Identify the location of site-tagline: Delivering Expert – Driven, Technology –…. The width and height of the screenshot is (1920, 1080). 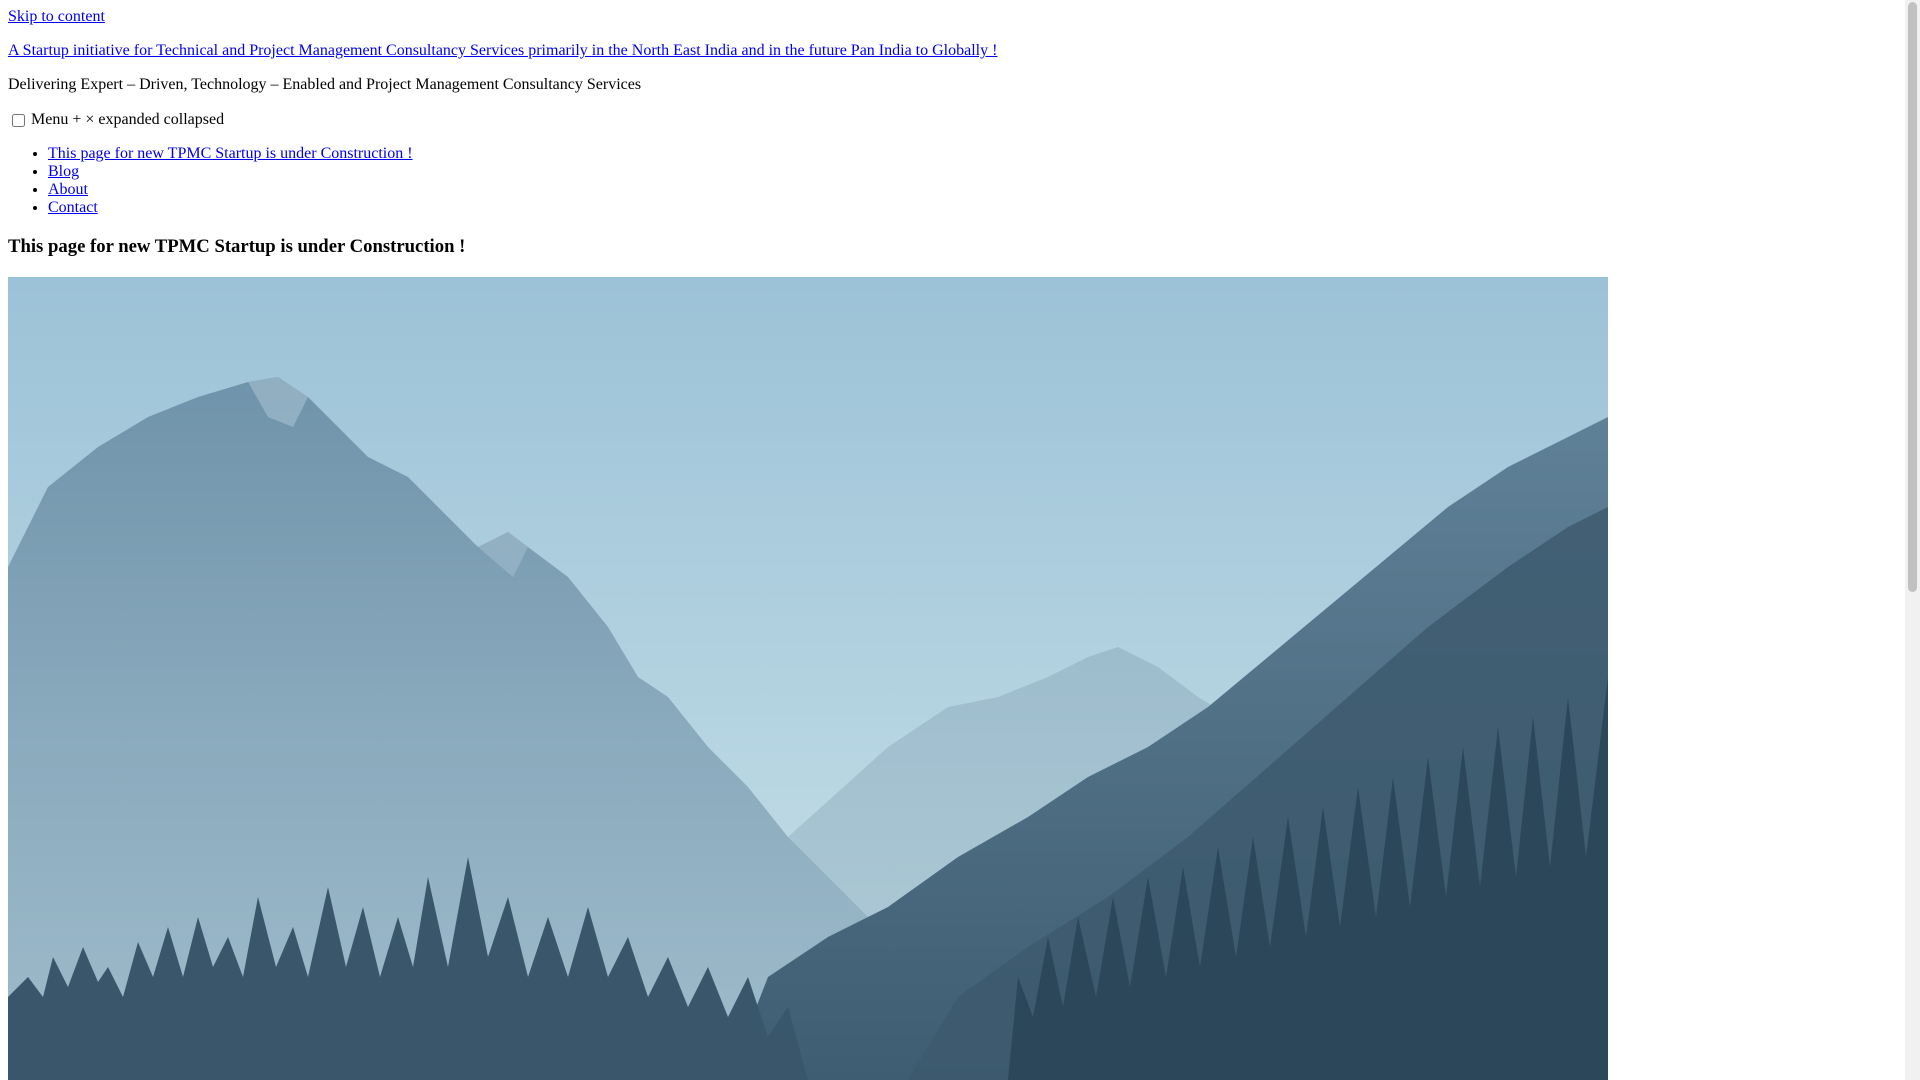
(325, 84).